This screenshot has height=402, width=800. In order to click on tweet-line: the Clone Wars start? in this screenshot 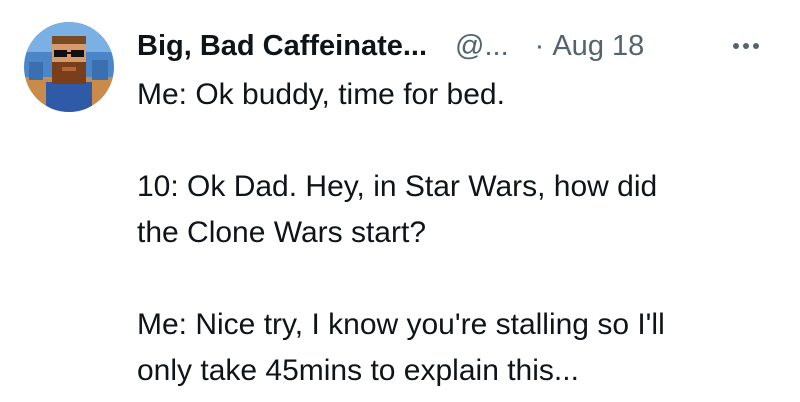, I will do `click(281, 232)`.